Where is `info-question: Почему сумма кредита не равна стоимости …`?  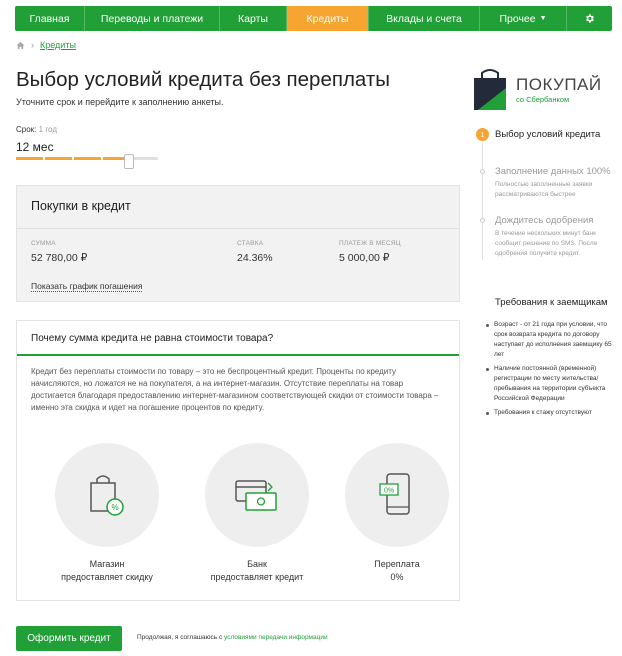
info-question: Почему сумма кредита не равна стоимости … is located at coordinates (152, 338).